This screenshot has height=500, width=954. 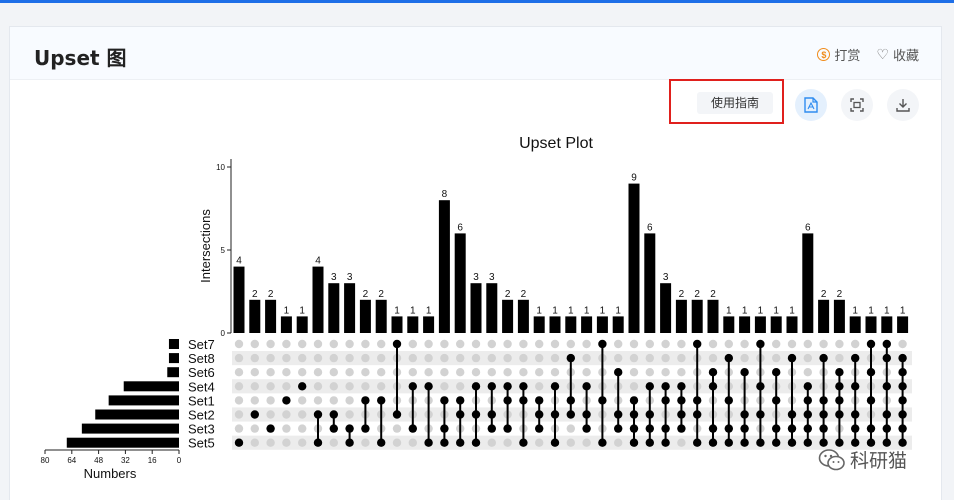 I want to click on set-label: Set2, so click(x=201, y=415).